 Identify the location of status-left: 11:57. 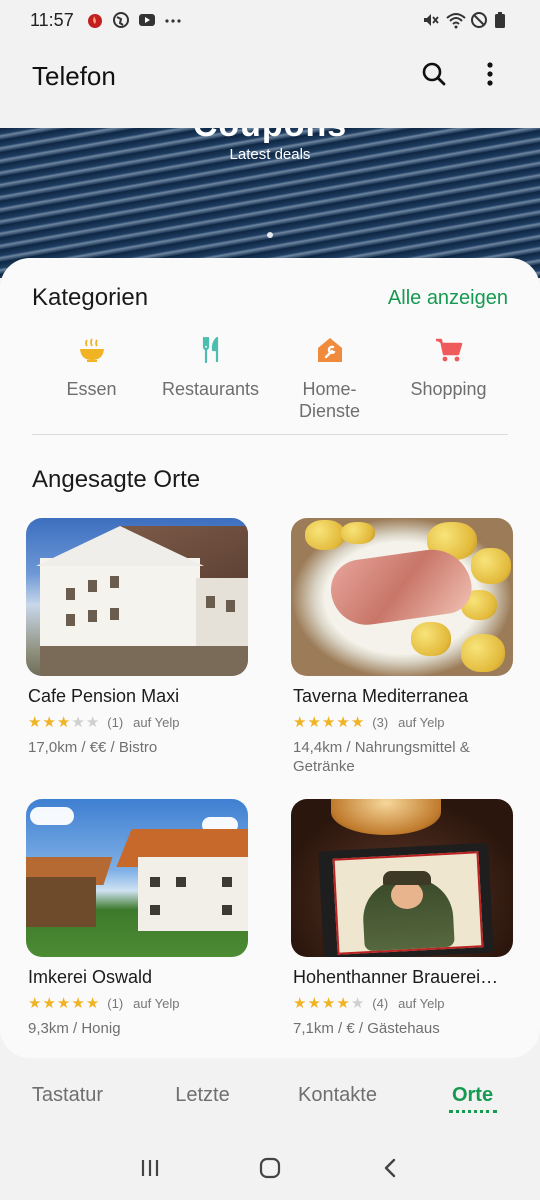
(106, 20).